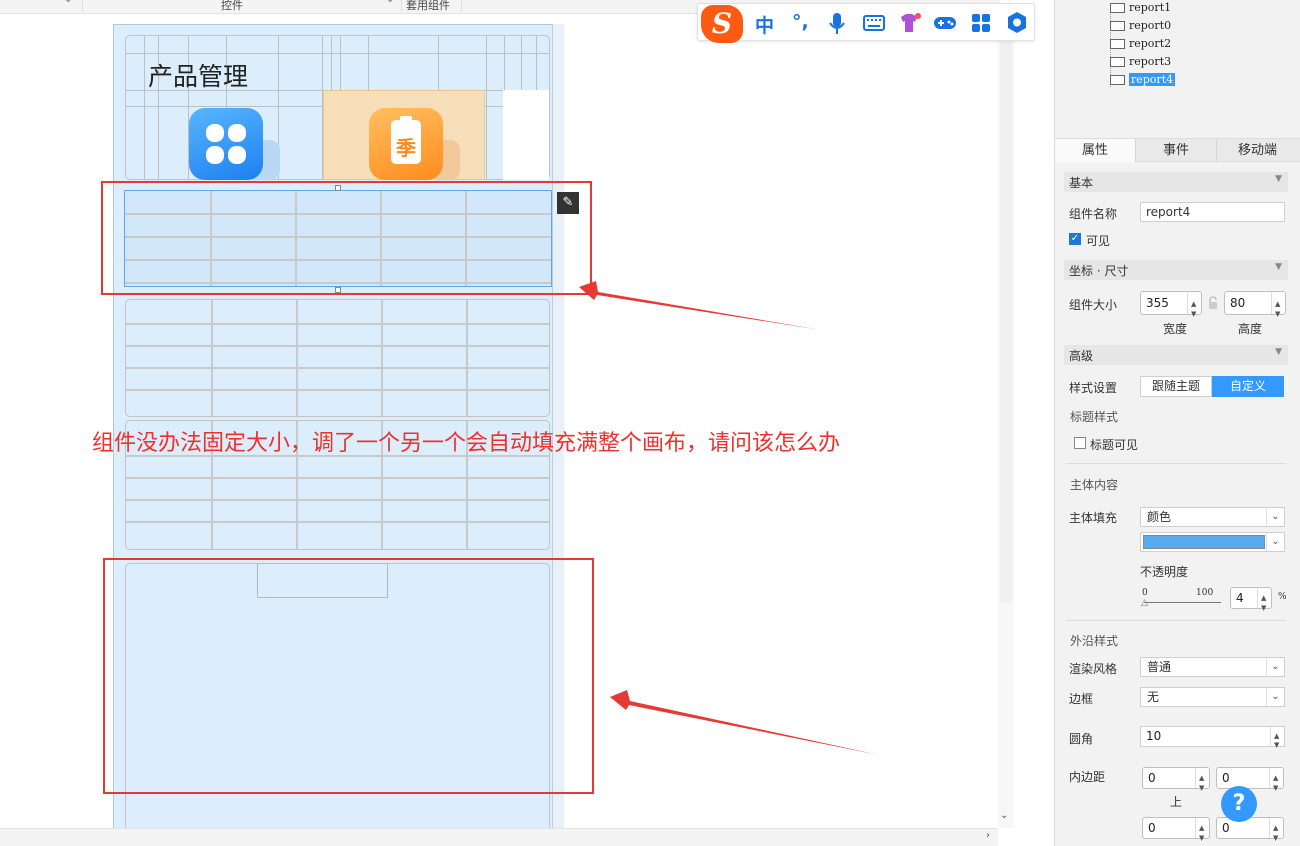 Image resolution: width=1300 pixels, height=846 pixels. I want to click on tree-item-report2: report2, so click(1140, 43).